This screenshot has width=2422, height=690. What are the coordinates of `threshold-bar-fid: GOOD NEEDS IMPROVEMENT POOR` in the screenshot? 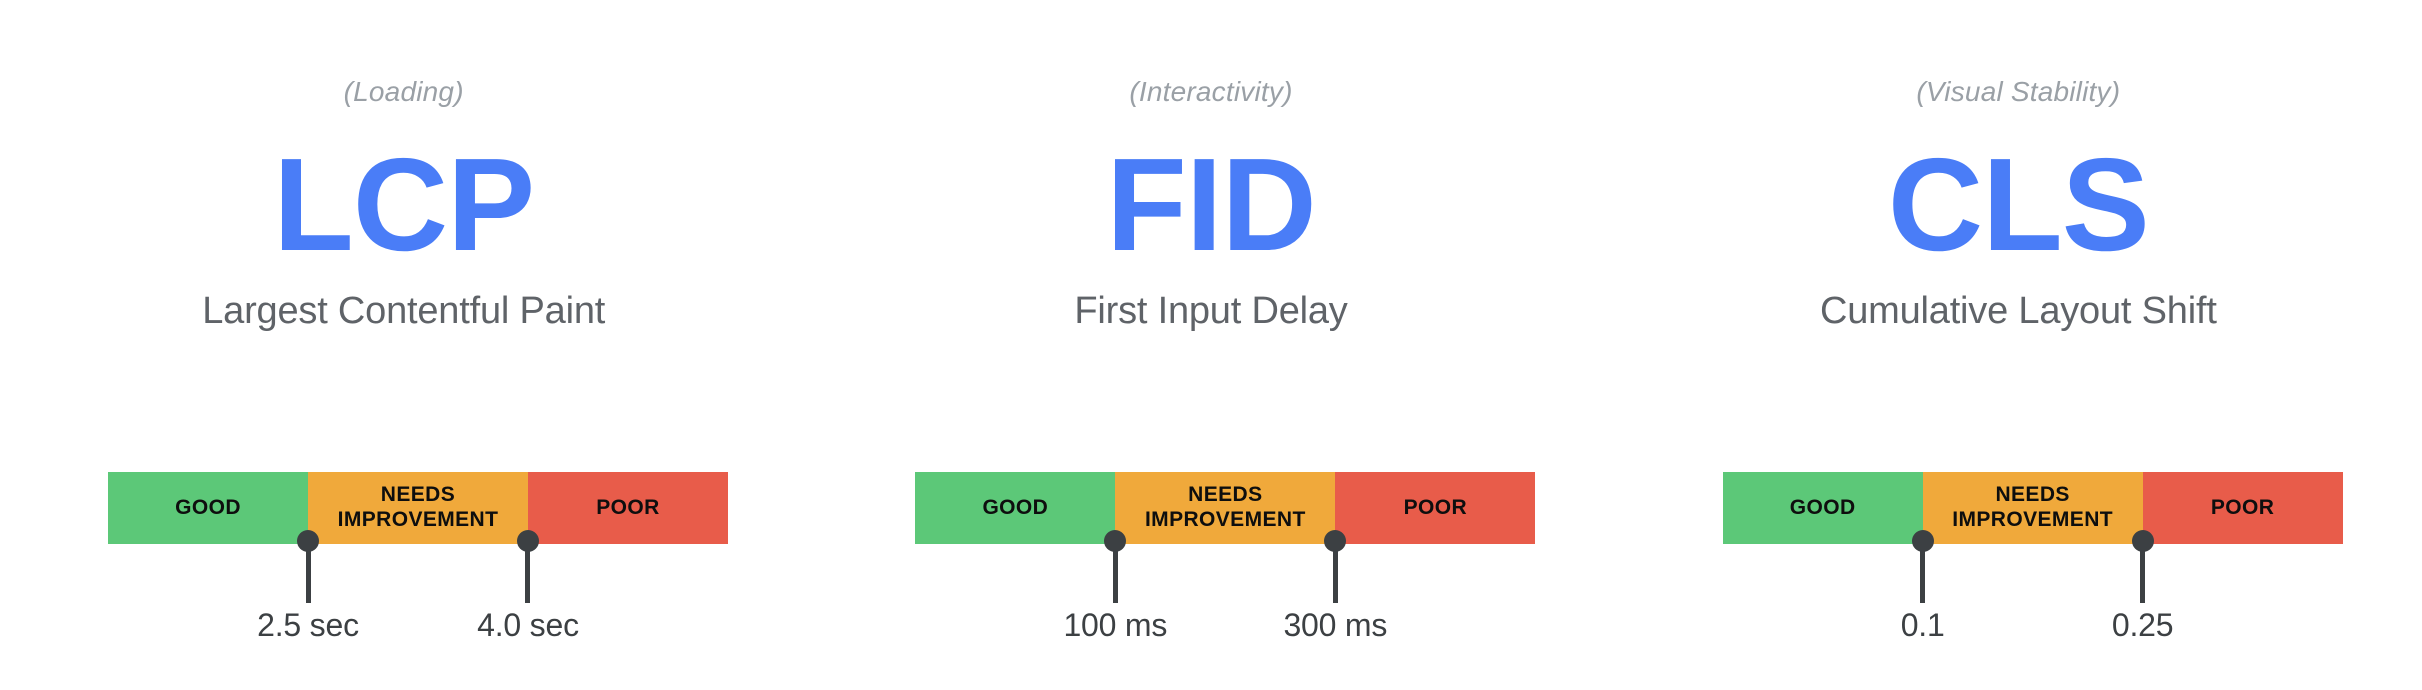 It's located at (1225, 508).